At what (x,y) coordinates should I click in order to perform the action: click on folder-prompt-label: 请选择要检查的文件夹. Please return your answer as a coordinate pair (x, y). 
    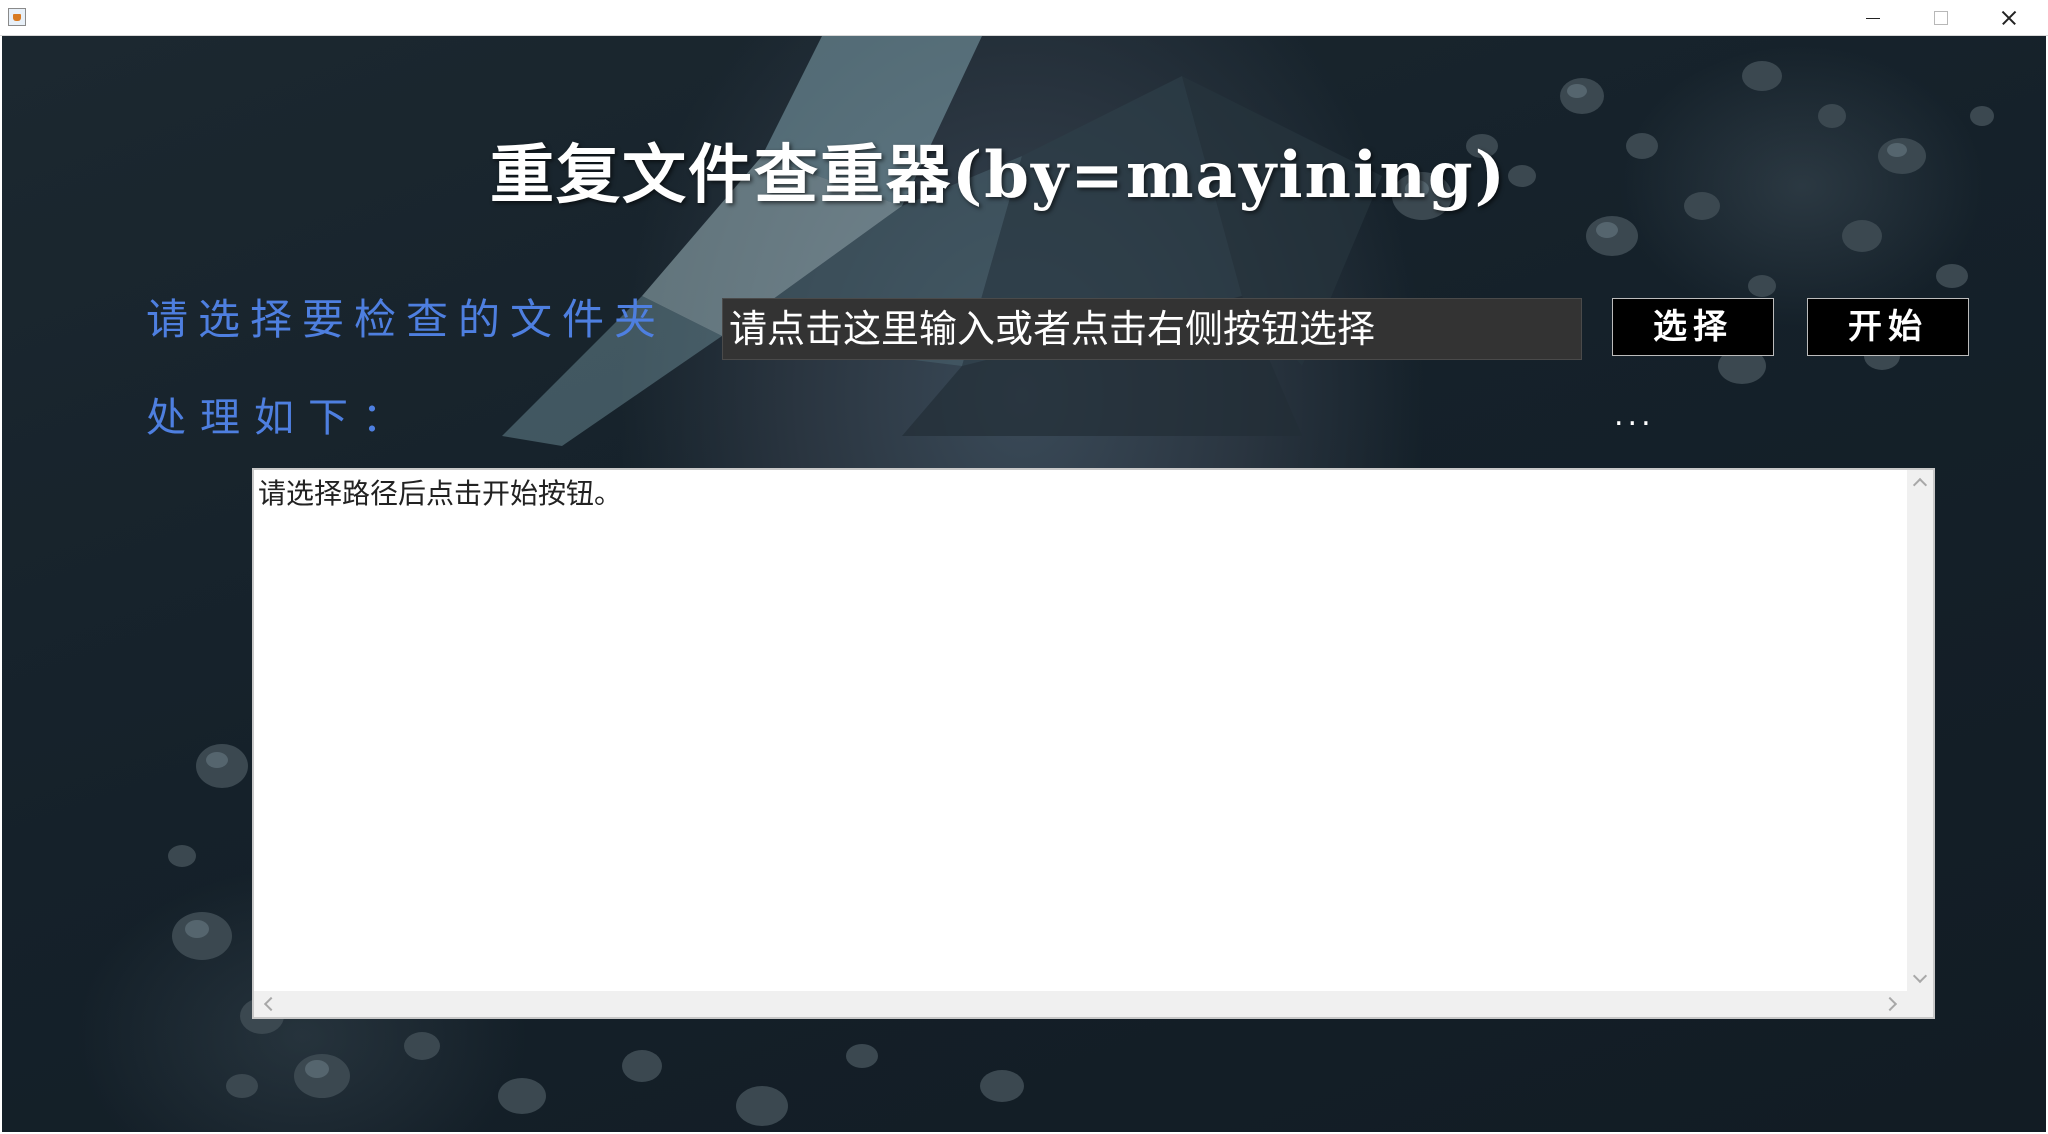
    Looking at the image, I should click on (406, 319).